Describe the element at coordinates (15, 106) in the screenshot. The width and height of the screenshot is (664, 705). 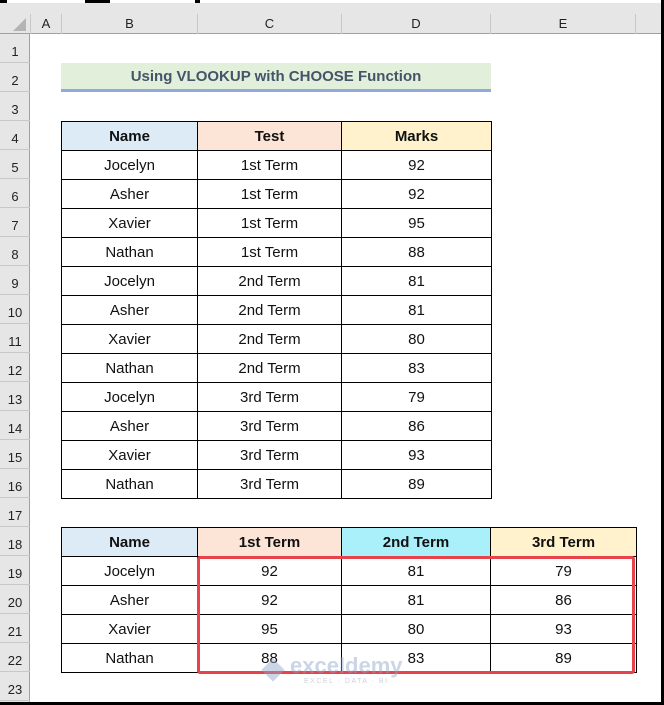
I see `row-header-3: 3` at that location.